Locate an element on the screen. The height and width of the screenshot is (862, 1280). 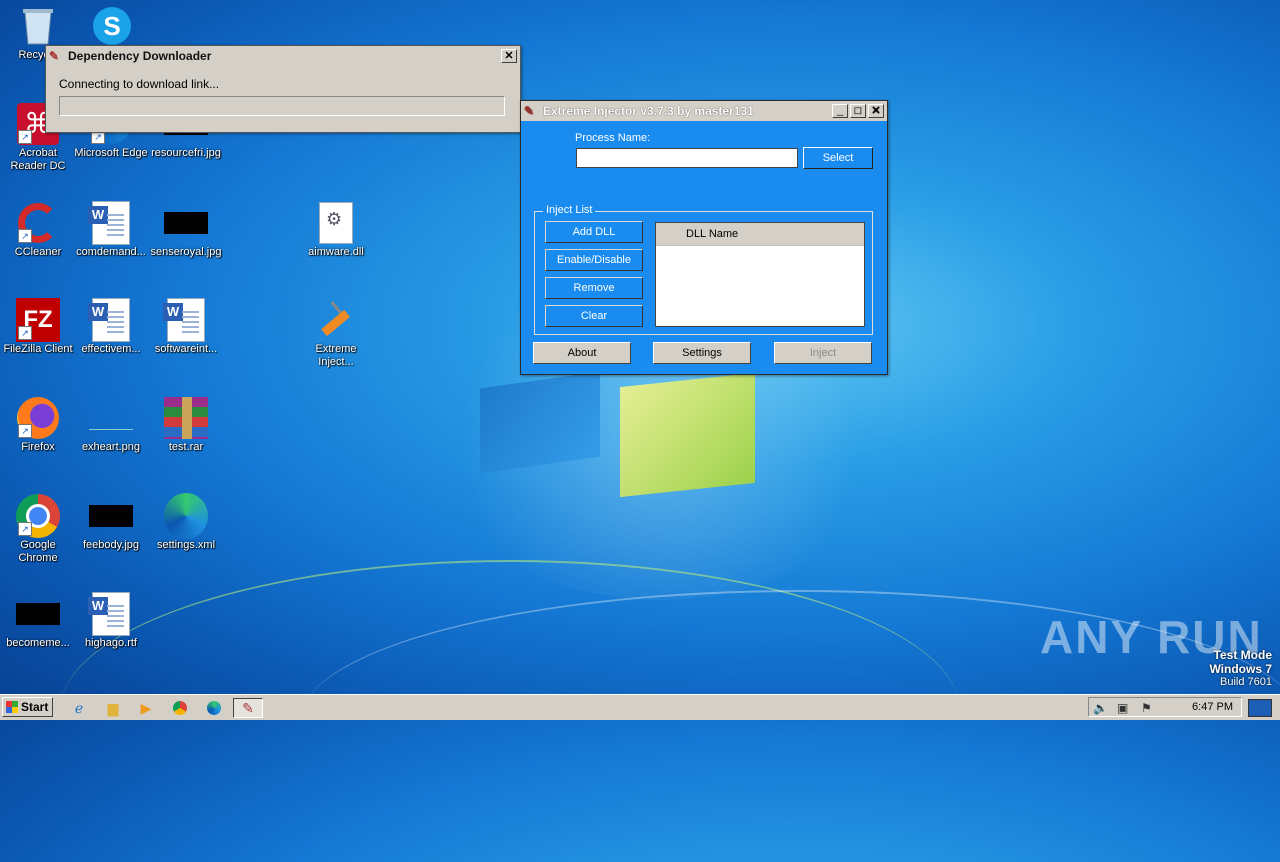
desktop-icon-firefox: ↗ Firefox is located at coordinates (38, 425).